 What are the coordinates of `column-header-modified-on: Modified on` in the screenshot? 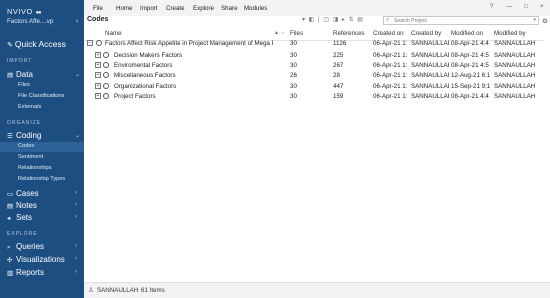 It's located at (467, 33).